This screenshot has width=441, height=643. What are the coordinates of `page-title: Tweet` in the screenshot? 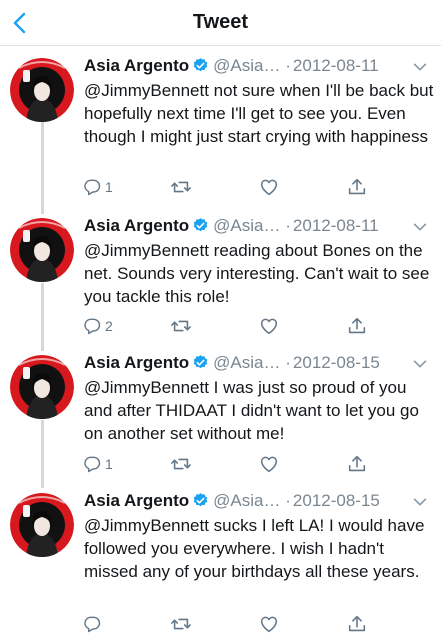 It's located at (220, 22).